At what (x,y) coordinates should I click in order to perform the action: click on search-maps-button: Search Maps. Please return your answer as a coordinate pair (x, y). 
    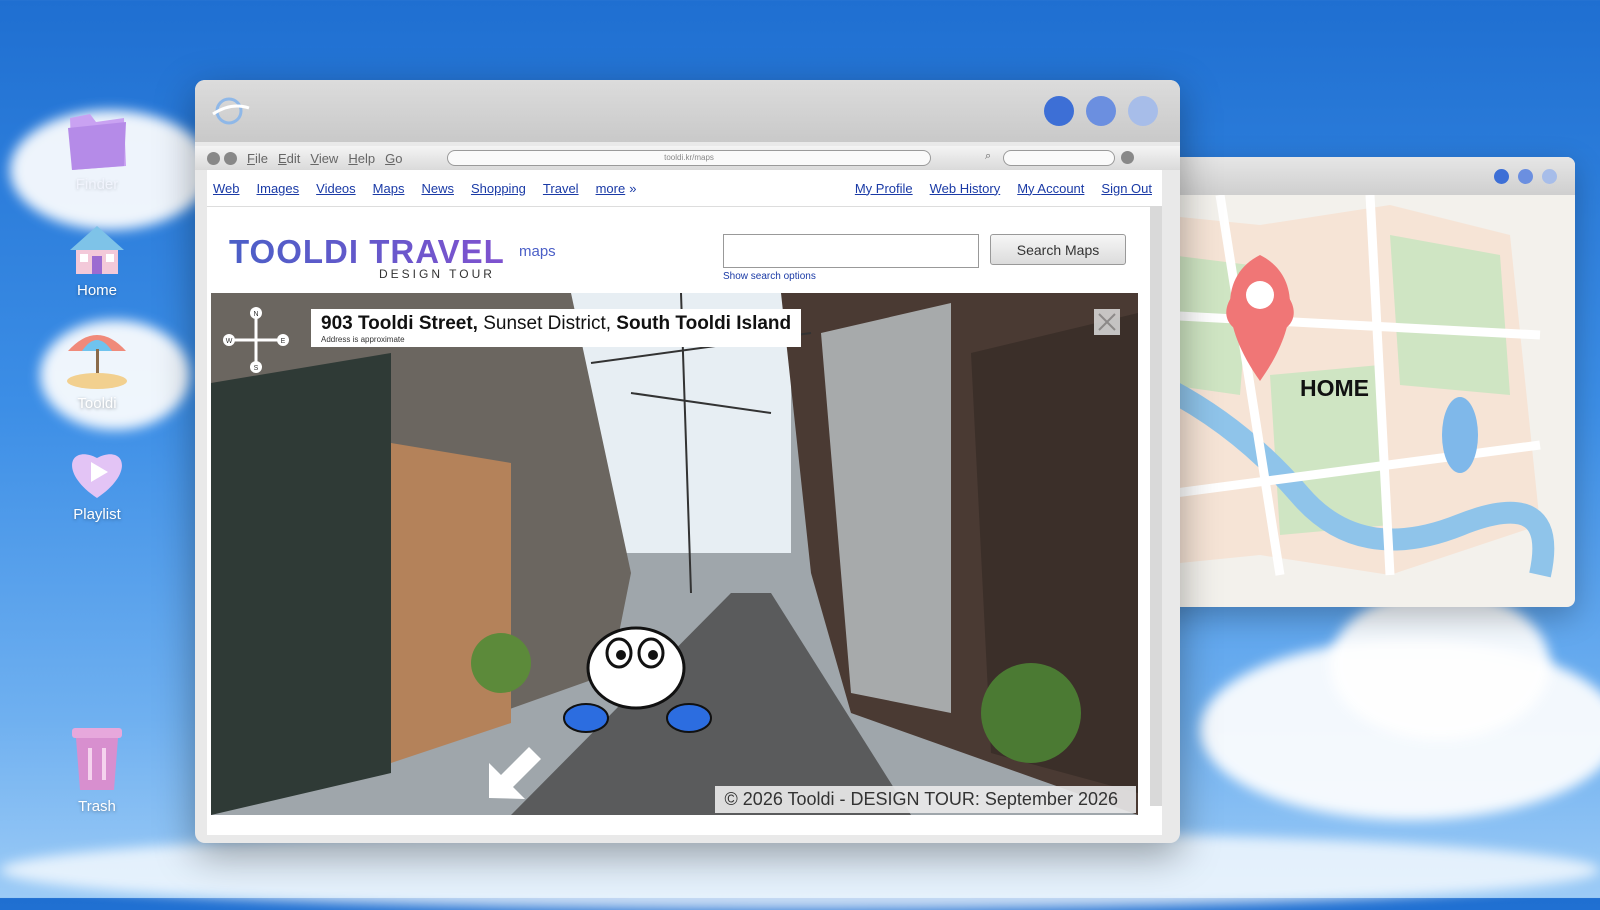
    Looking at the image, I should click on (1058, 249).